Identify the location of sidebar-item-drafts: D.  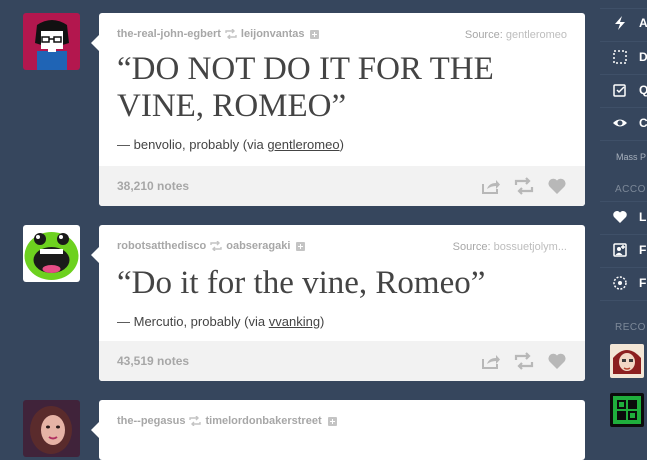
(623, 57).